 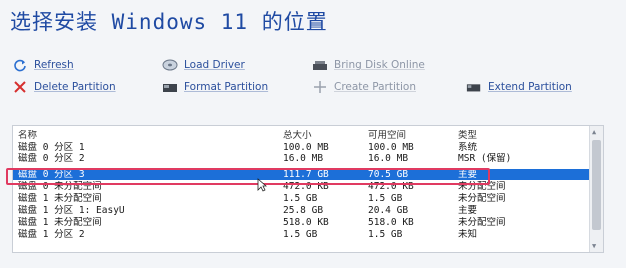 What do you see at coordinates (468, 135) in the screenshot?
I see `header-type: 类型` at bounding box center [468, 135].